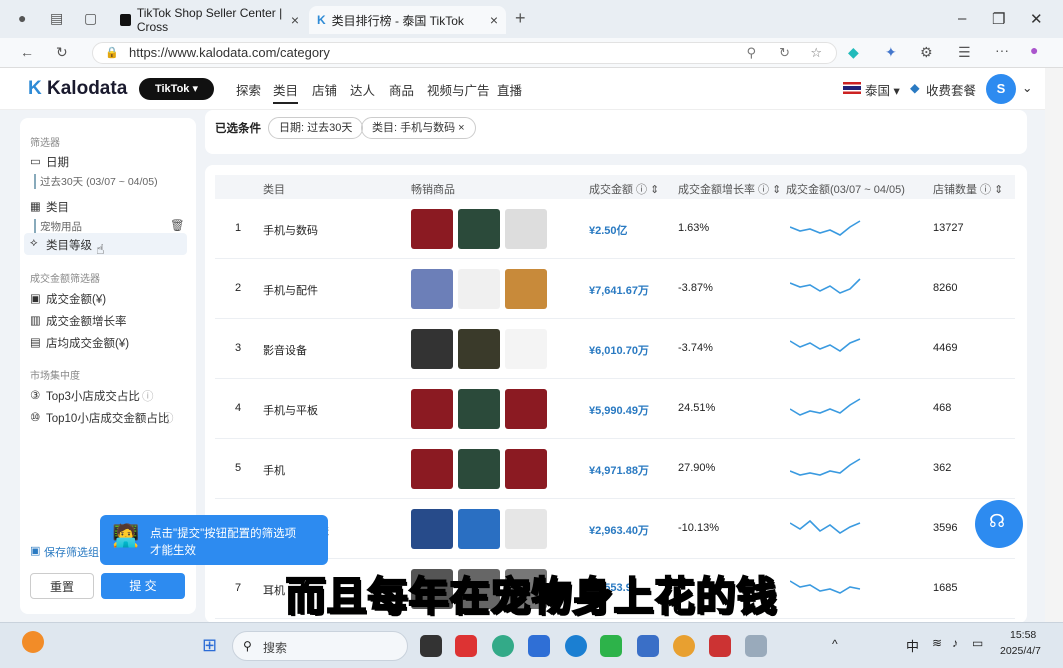 This screenshot has width=1063, height=668. Describe the element at coordinates (58, 226) in the screenshot. I see `category-value: 宠物用品` at that location.